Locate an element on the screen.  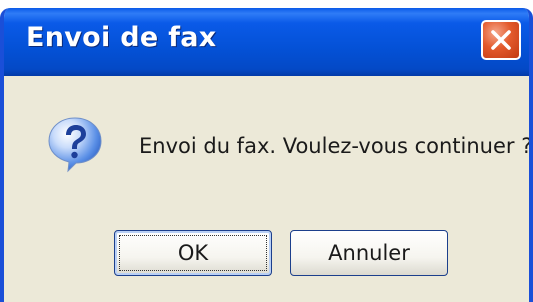
close-button is located at coordinates (501, 40).